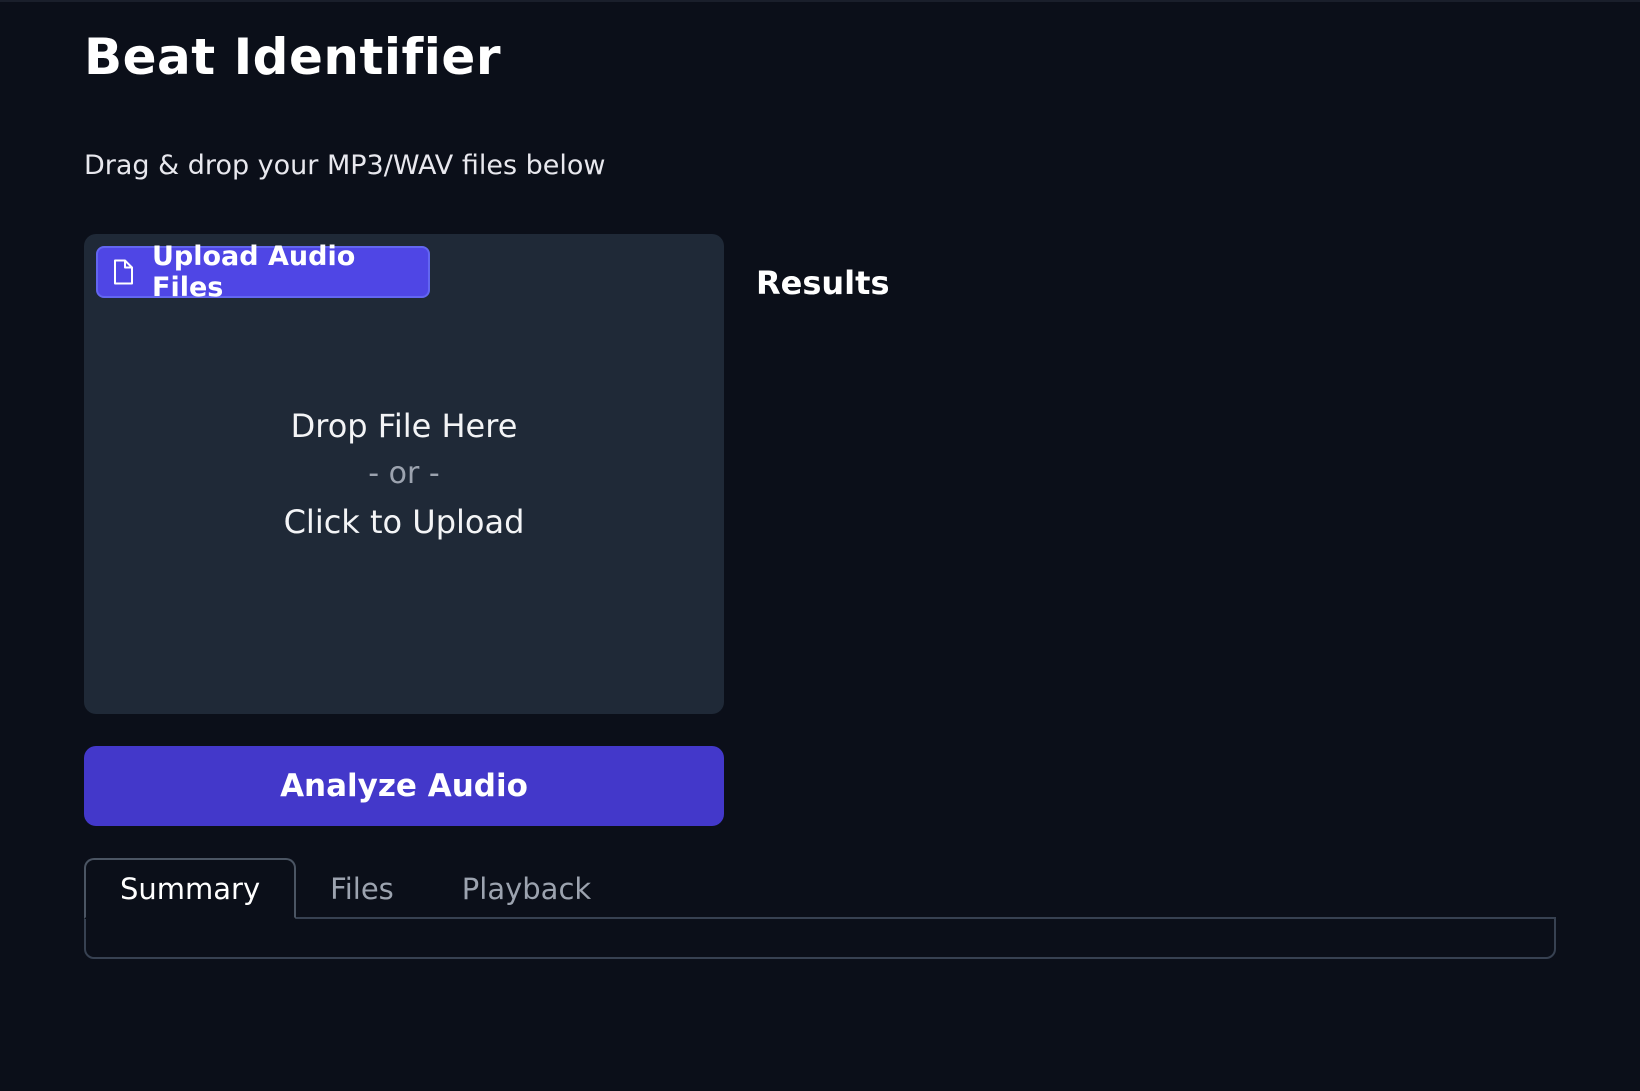  What do you see at coordinates (404, 786) in the screenshot?
I see `analyze-audio-button: Analyze Audio` at bounding box center [404, 786].